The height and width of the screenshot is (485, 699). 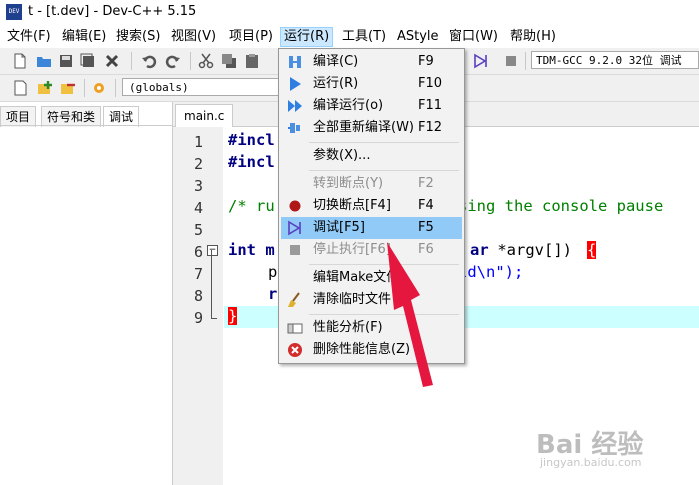 What do you see at coordinates (295, 106) in the screenshot?
I see `compile-run-icon` at bounding box center [295, 106].